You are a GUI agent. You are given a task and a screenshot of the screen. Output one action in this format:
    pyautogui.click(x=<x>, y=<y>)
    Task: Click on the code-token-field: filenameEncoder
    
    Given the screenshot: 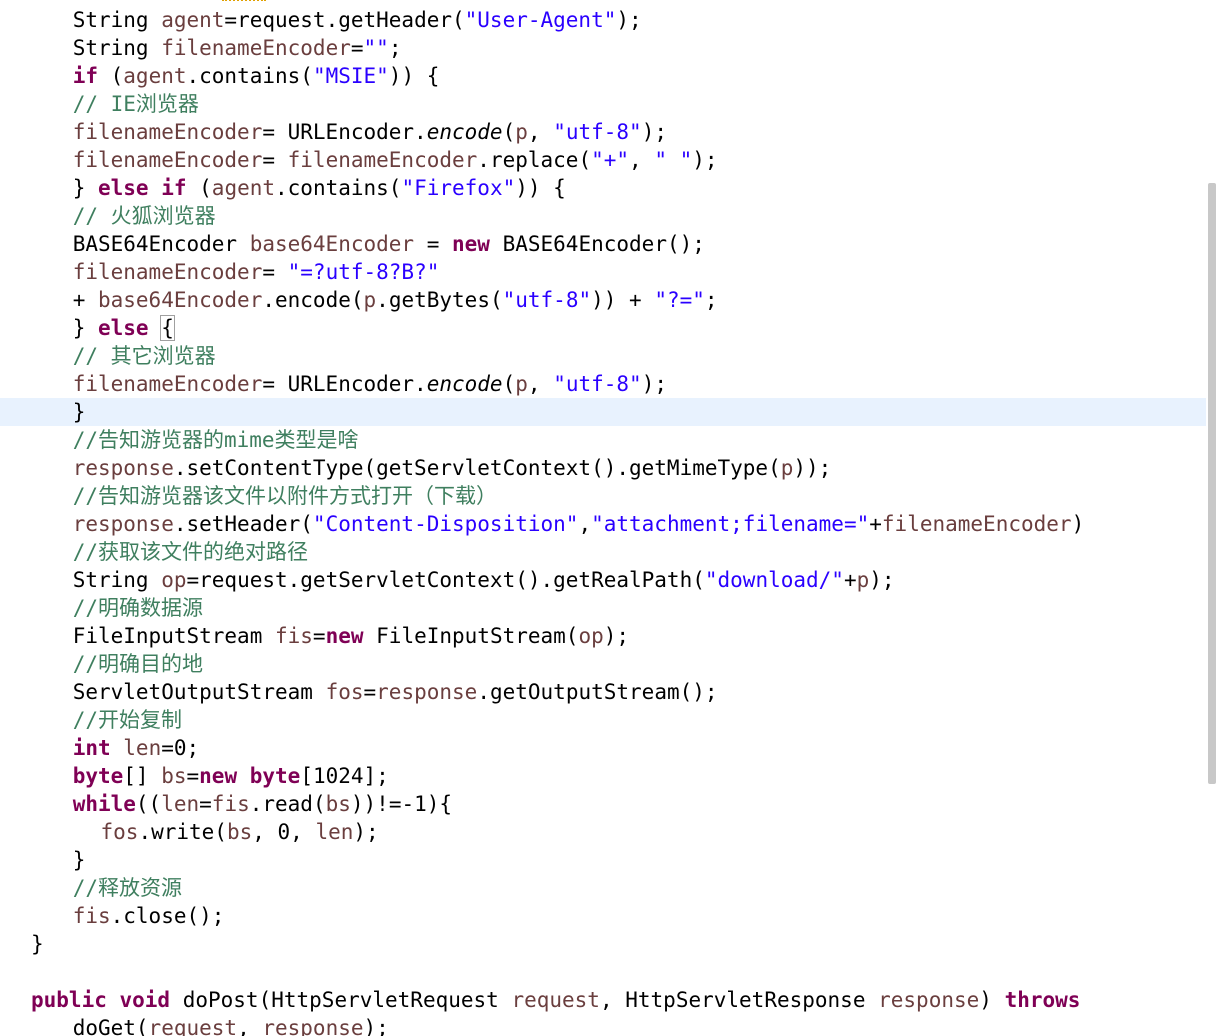 What is the action you would take?
    pyautogui.click(x=256, y=48)
    